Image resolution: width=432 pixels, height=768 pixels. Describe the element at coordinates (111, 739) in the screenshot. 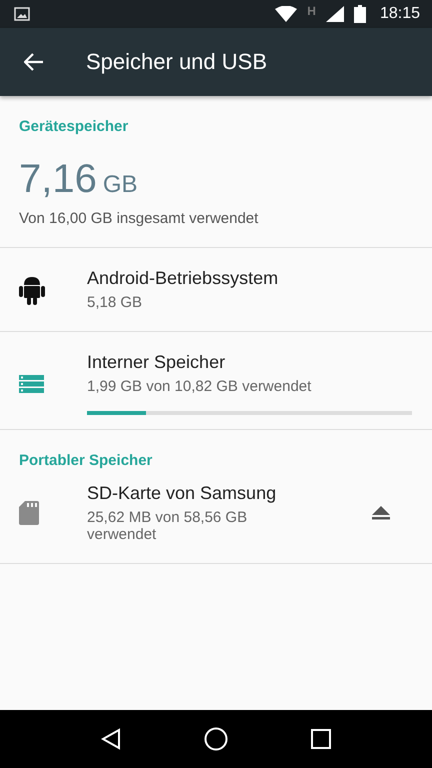

I see `triangle-back-icon` at that location.